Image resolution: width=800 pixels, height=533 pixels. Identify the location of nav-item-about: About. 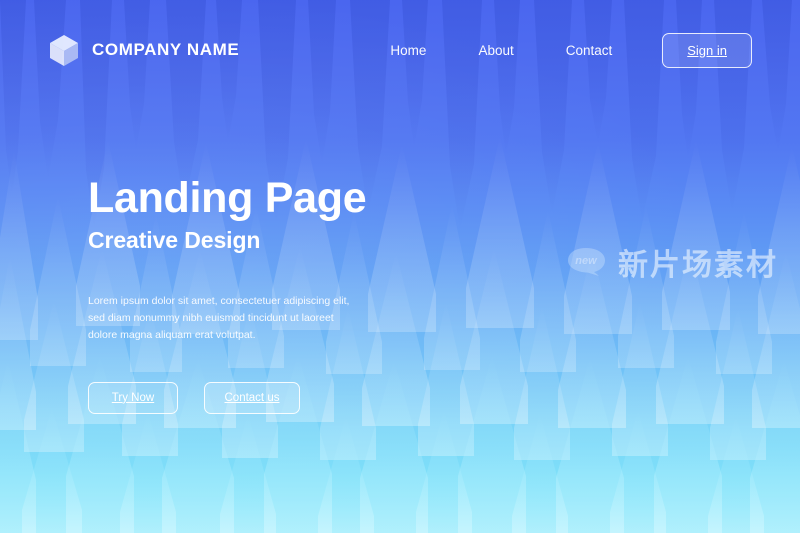
(495, 50).